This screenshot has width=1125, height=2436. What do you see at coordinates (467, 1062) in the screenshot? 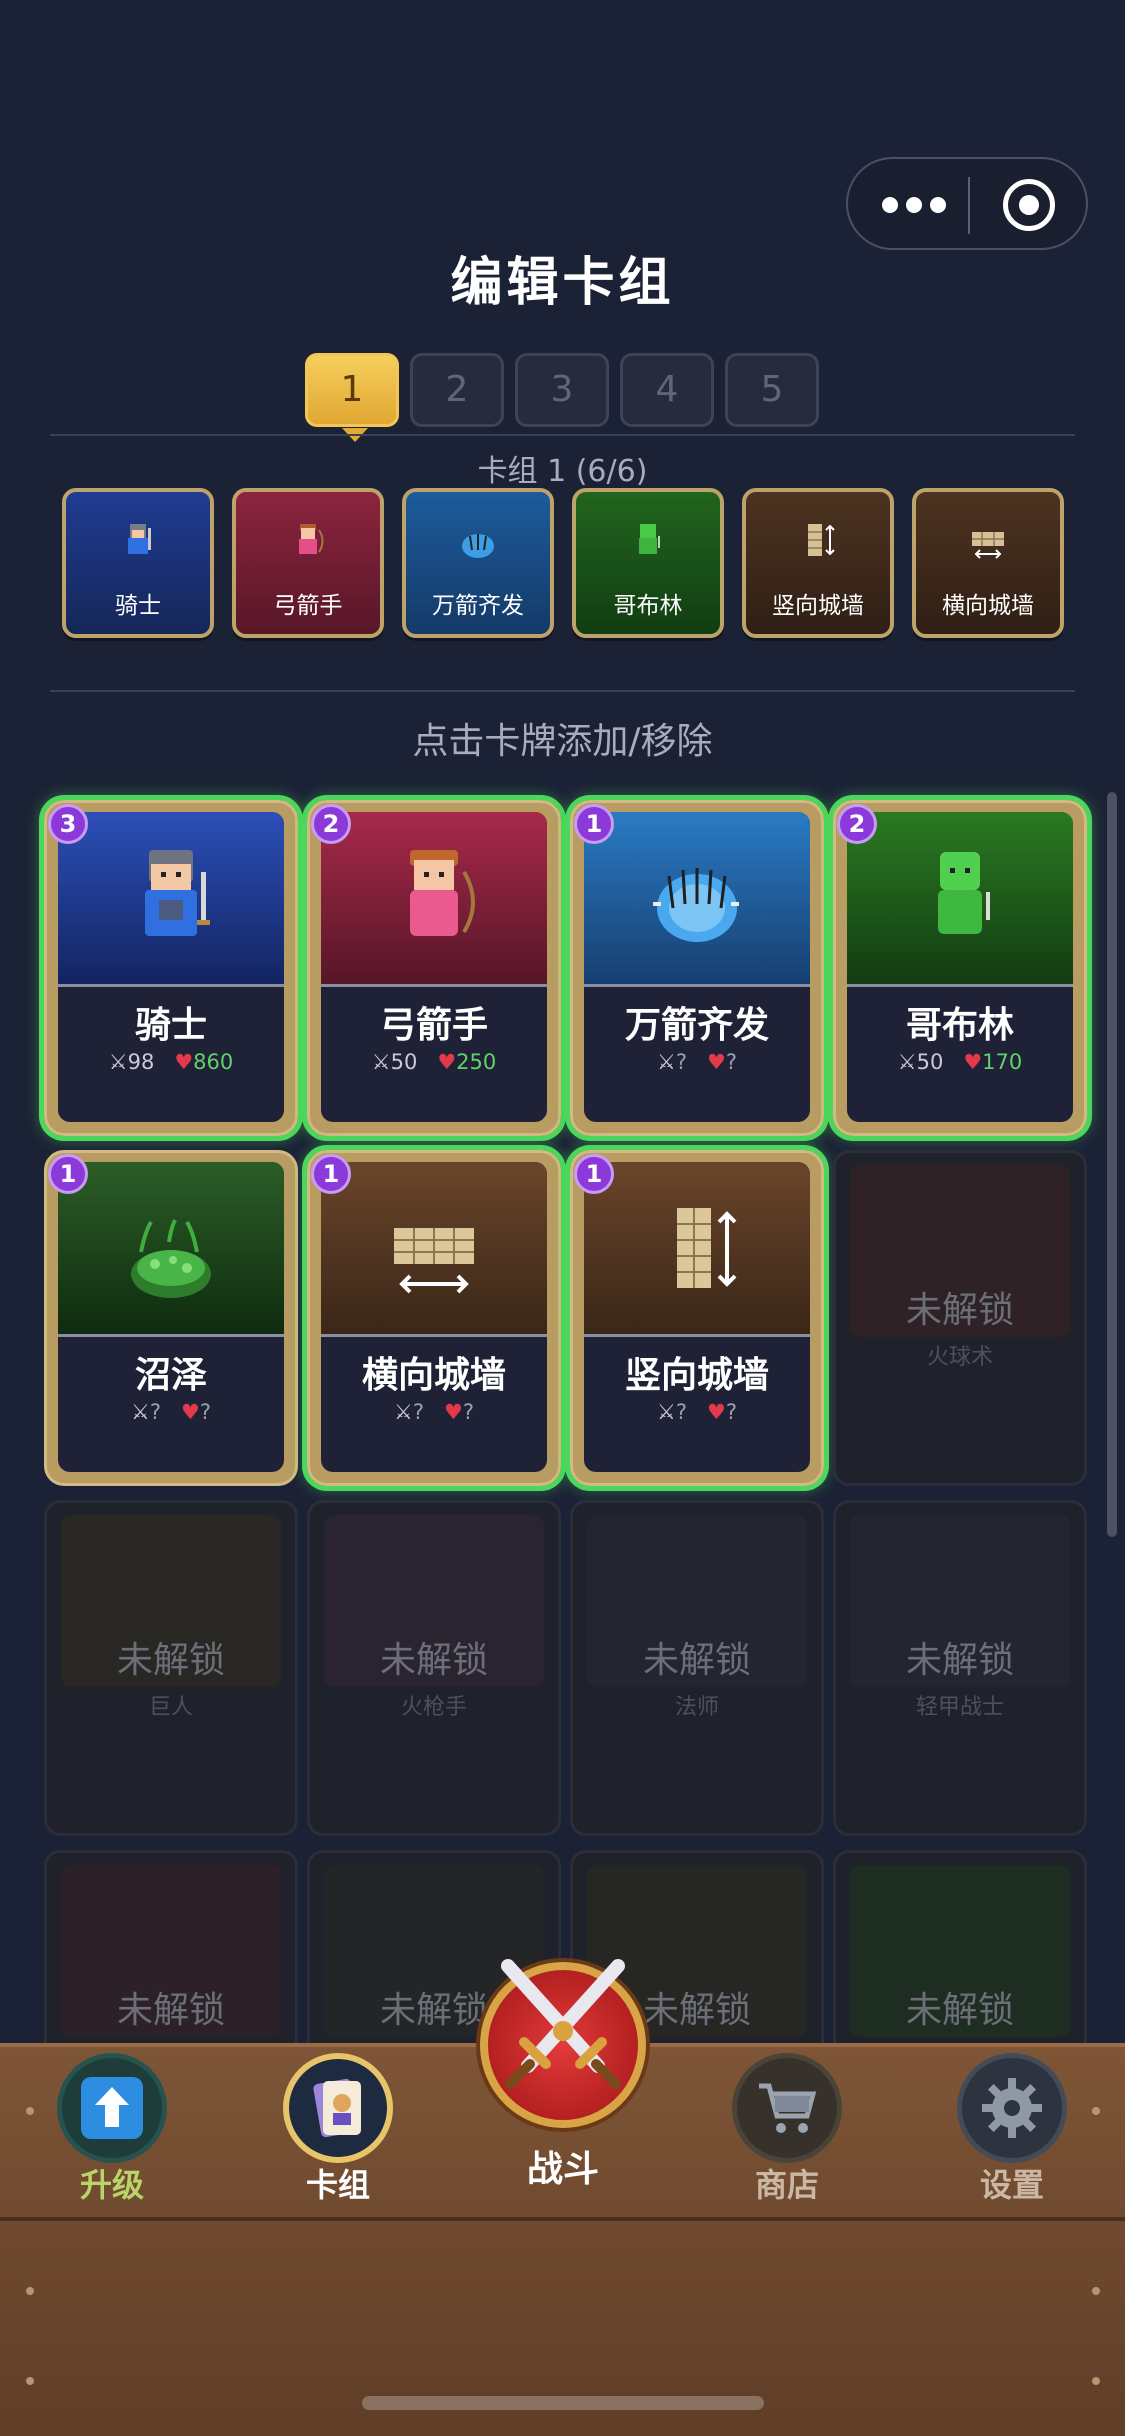
I see `health-stat: ♥250` at bounding box center [467, 1062].